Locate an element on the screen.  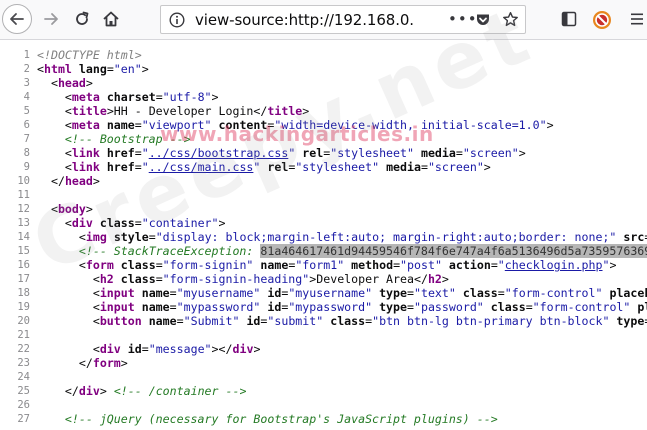
source-code: <head> is located at coordinates (65, 83).